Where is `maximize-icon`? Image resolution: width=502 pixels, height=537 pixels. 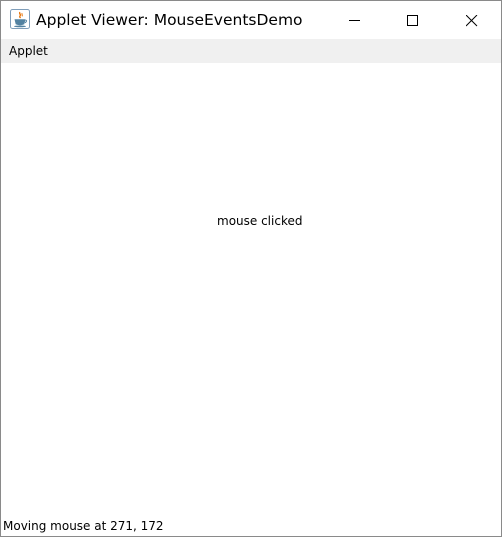
maximize-icon is located at coordinates (412, 20).